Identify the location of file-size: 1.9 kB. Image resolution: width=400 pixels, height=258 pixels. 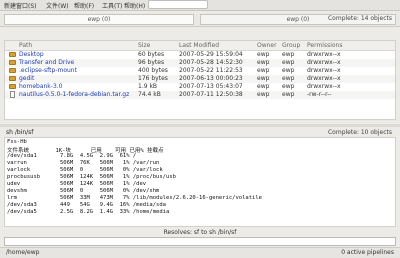
(148, 86).